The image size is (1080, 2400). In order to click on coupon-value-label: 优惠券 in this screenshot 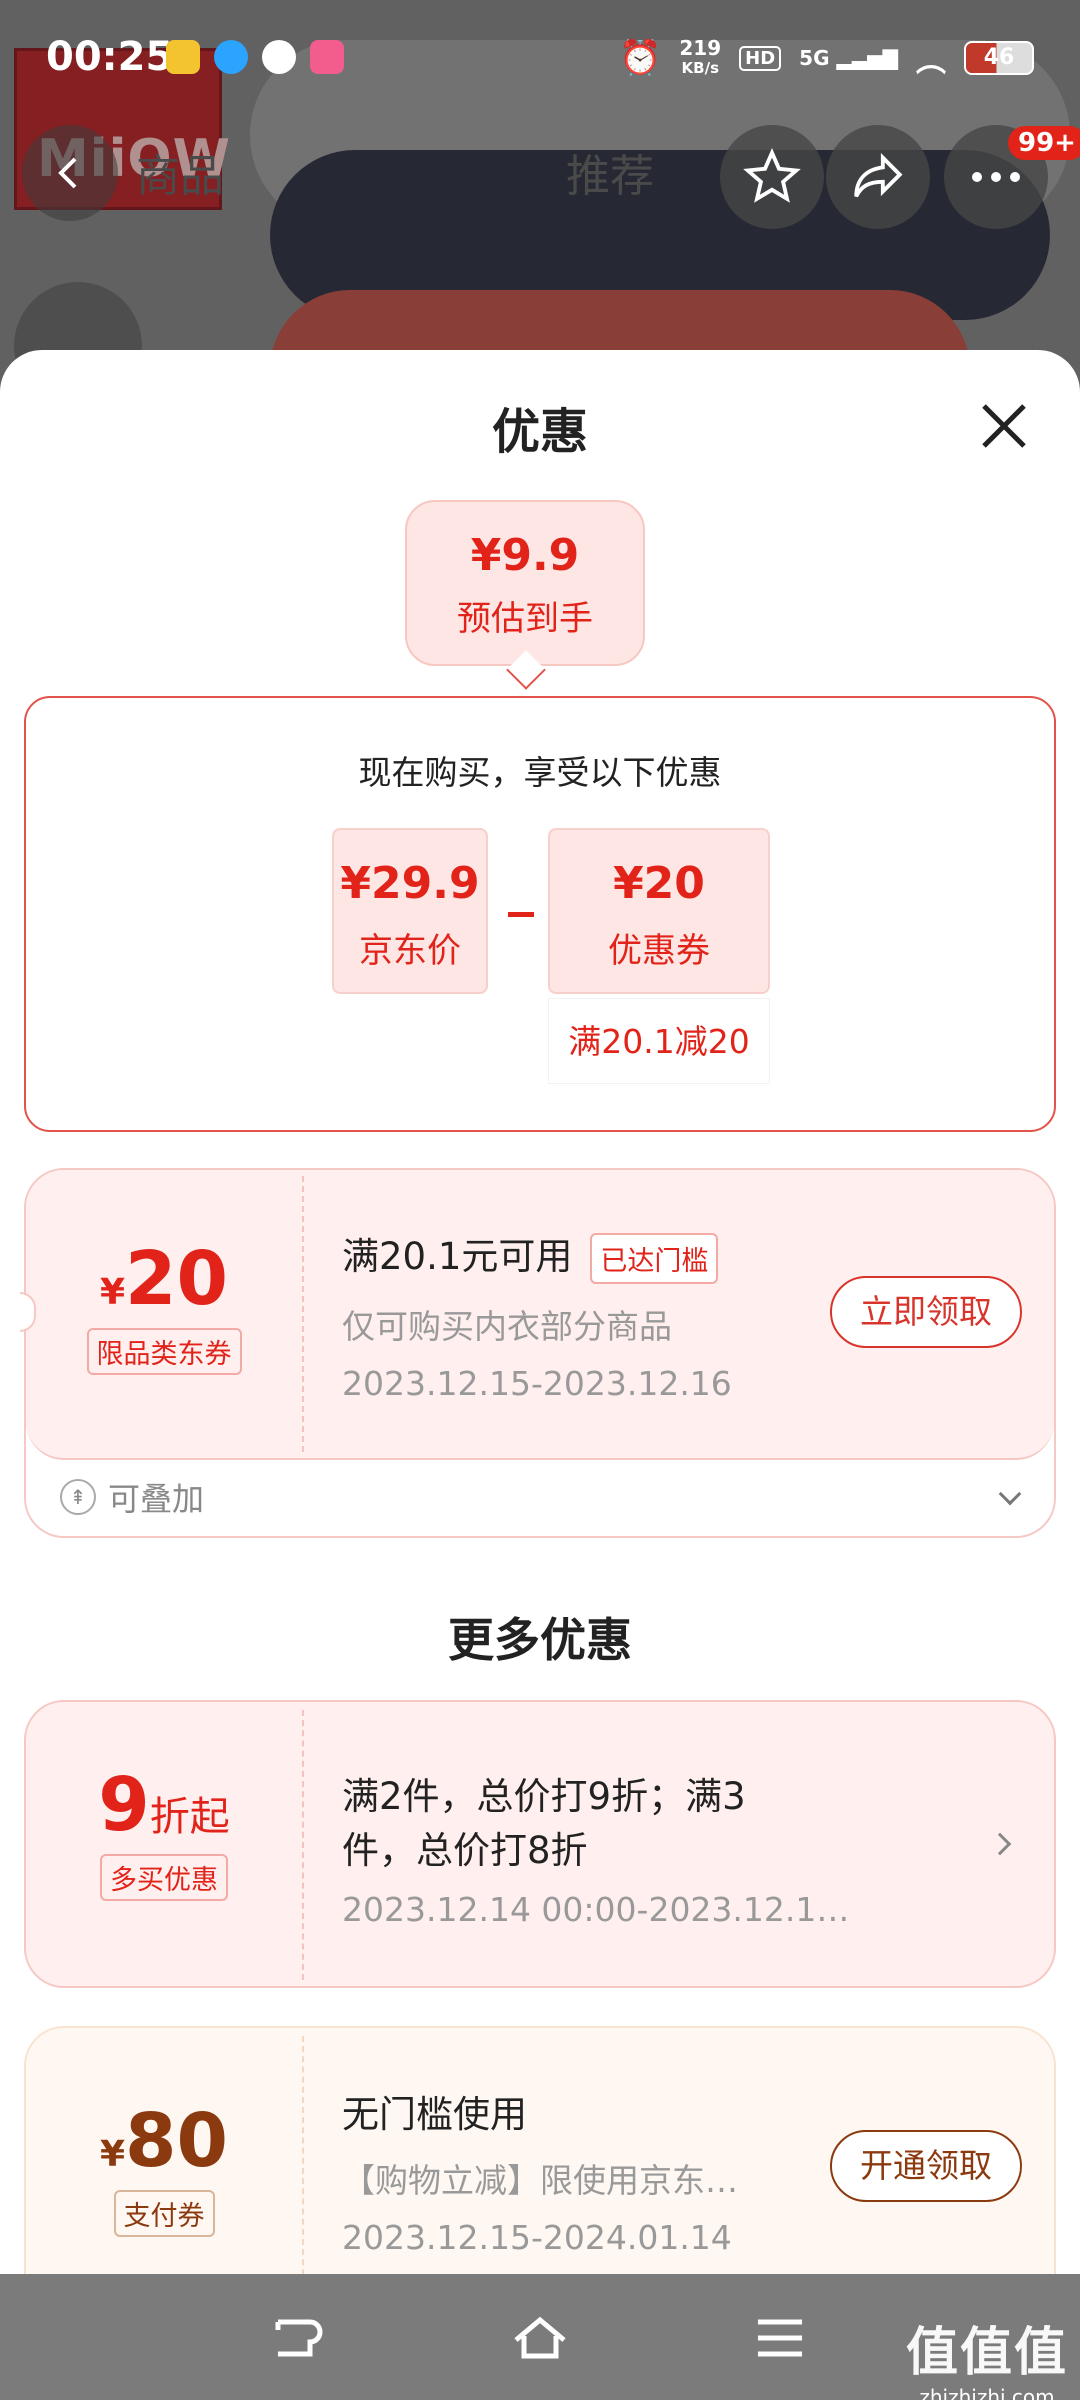, I will do `click(659, 951)`.